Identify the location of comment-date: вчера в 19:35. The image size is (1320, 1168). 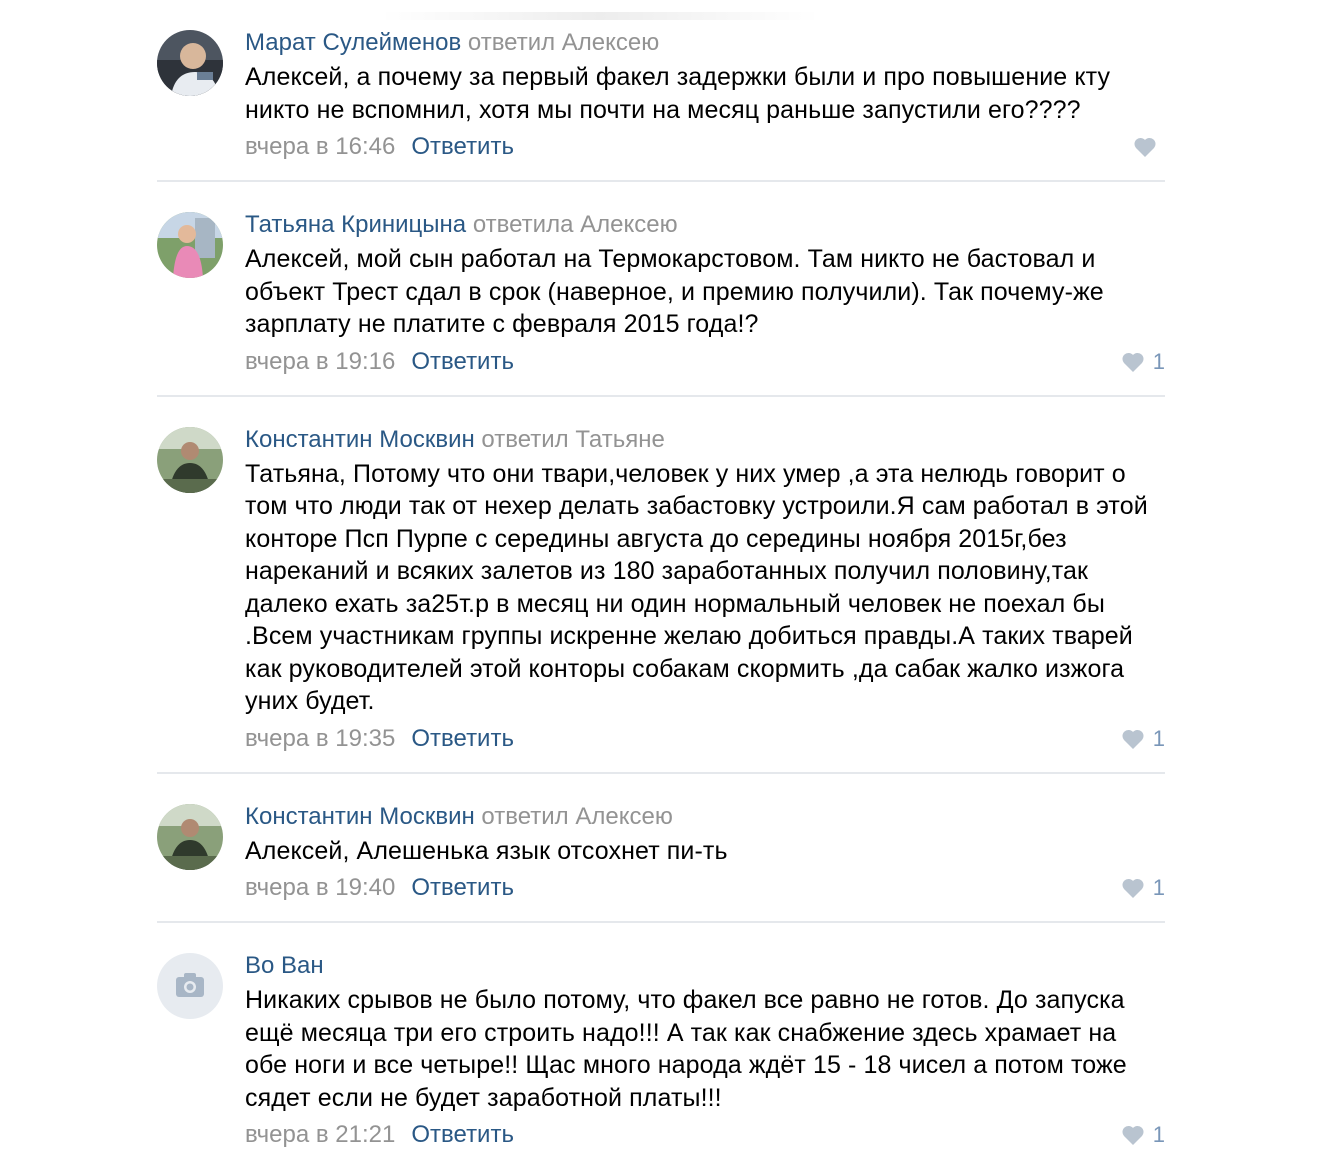
(320, 738).